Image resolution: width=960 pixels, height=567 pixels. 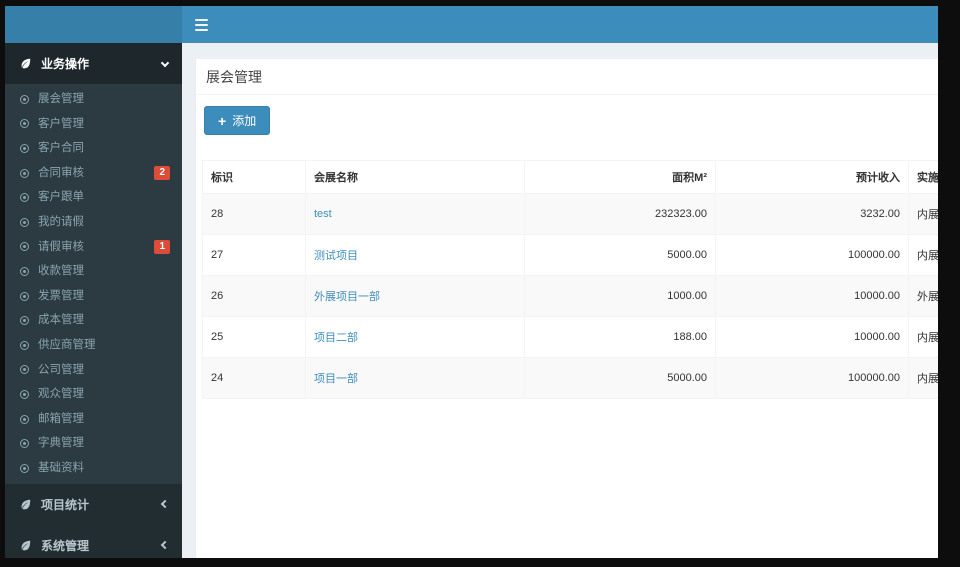 What do you see at coordinates (415, 378) in the screenshot?
I see `cell-exhibition-name: 项目一部` at bounding box center [415, 378].